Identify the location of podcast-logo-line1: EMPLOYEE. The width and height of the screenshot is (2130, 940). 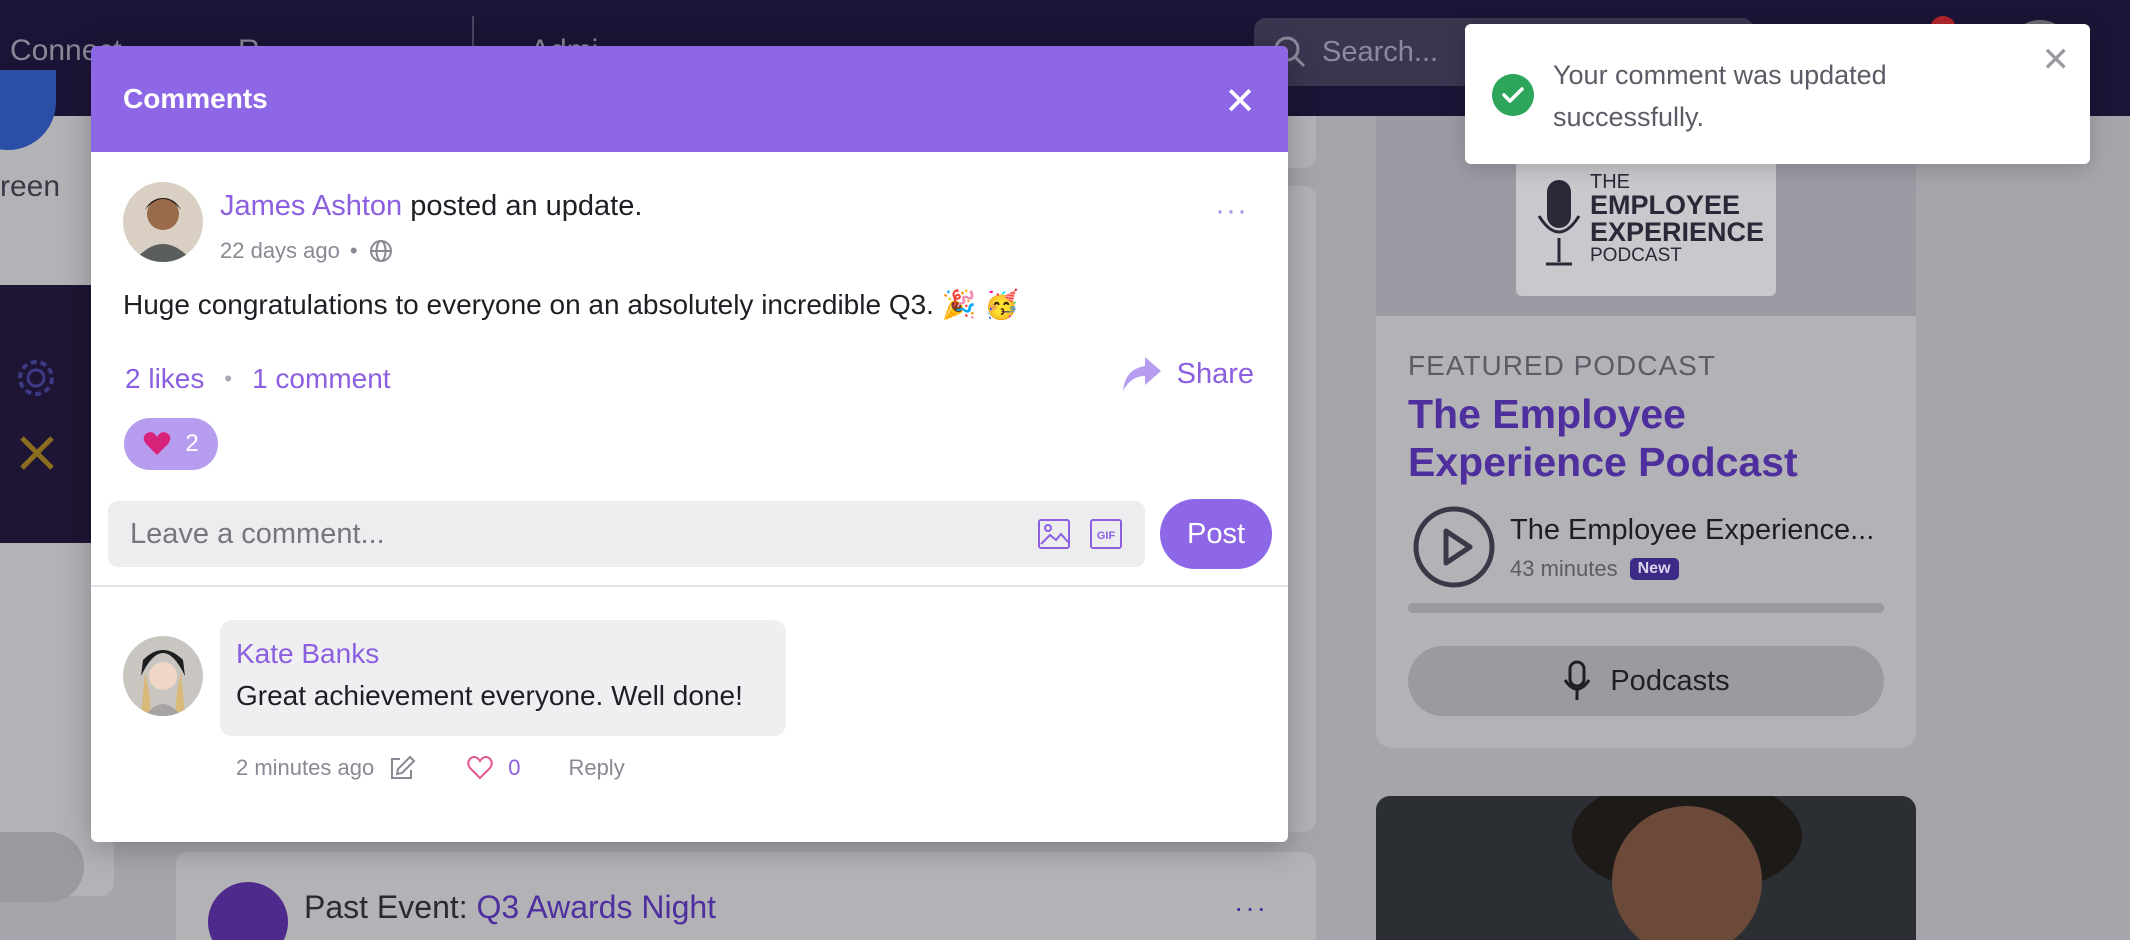
(1665, 205).